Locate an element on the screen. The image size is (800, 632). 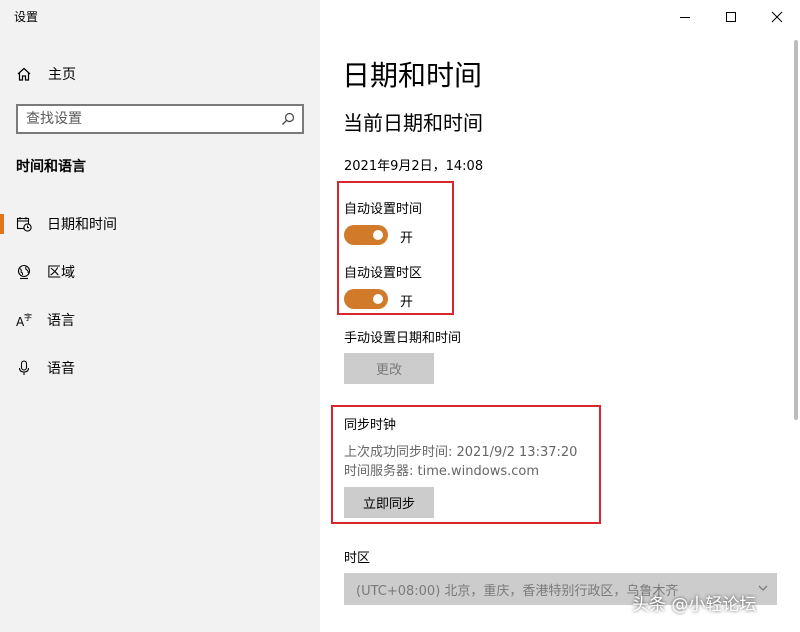
home-icon is located at coordinates (24, 74).